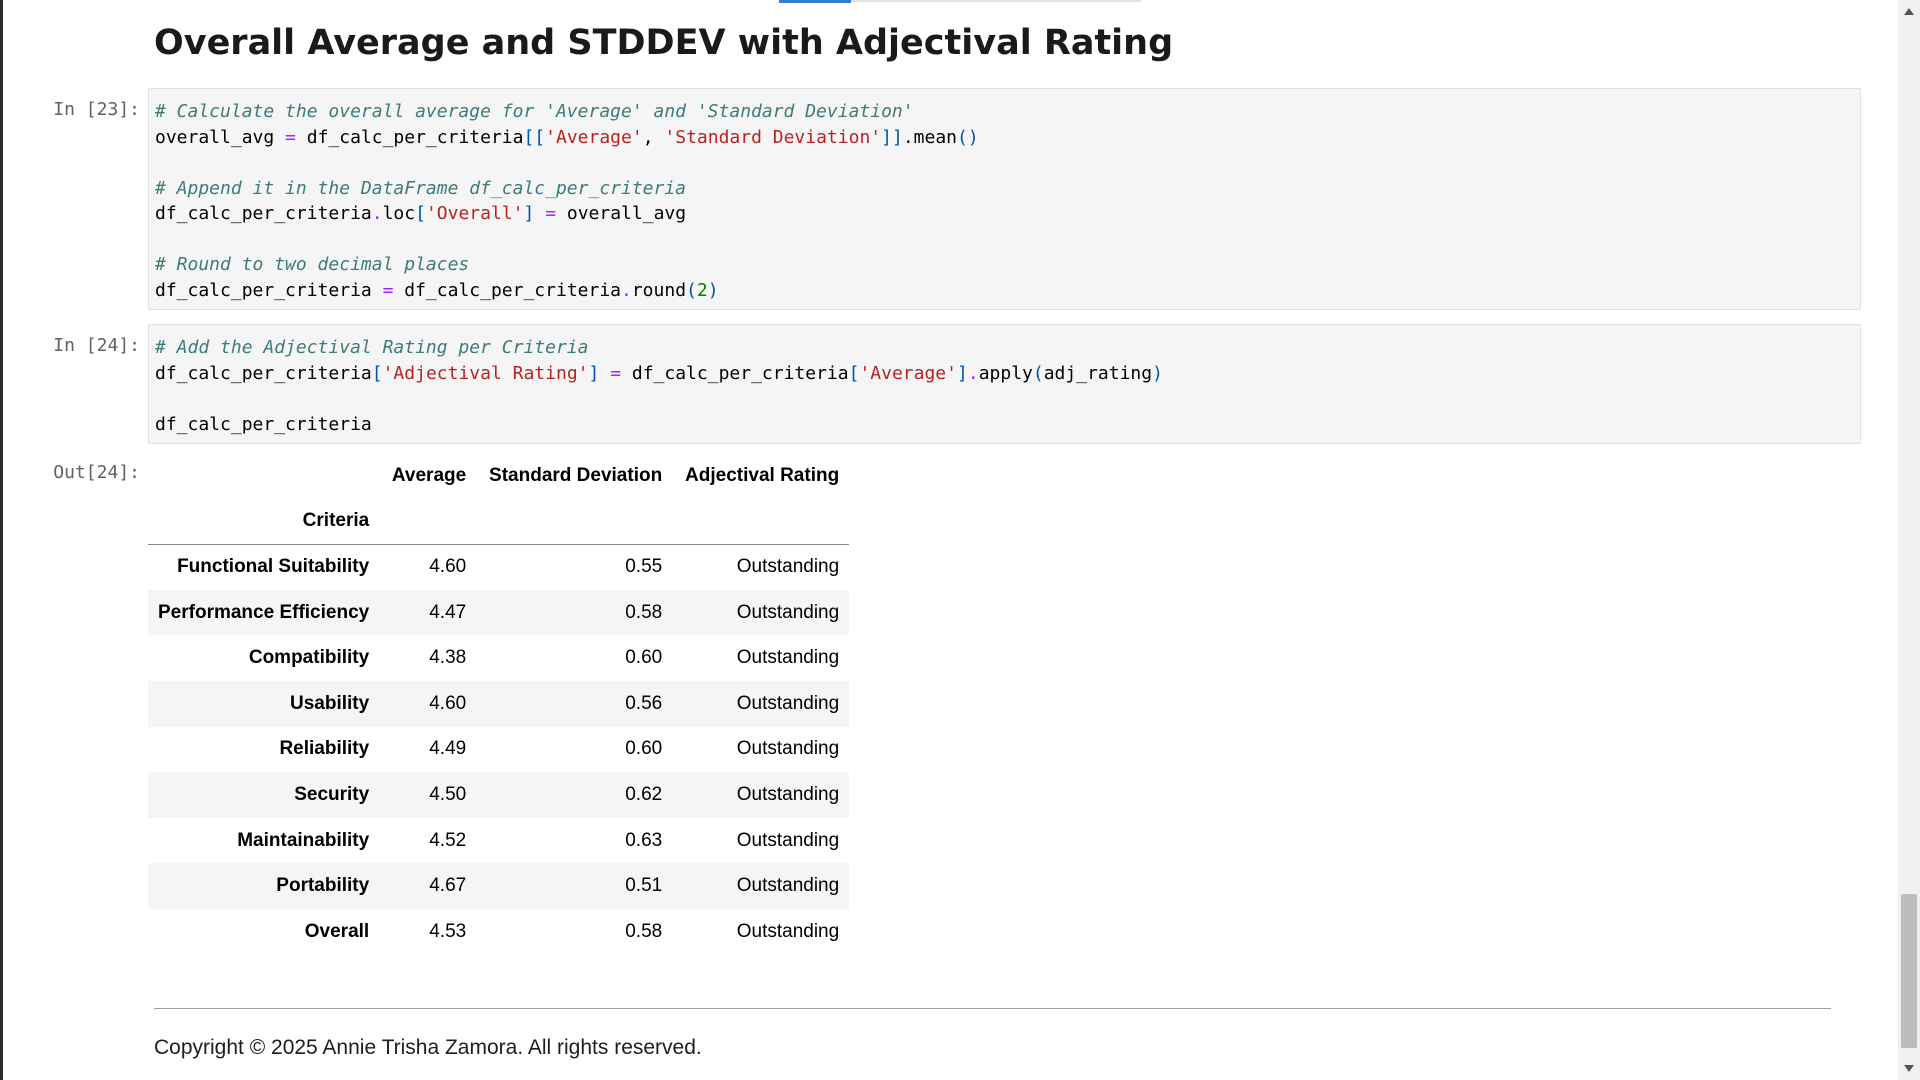 The height and width of the screenshot is (1080, 1920). Describe the element at coordinates (264, 521) in the screenshot. I see `index-name-criteria: Criteria` at that location.